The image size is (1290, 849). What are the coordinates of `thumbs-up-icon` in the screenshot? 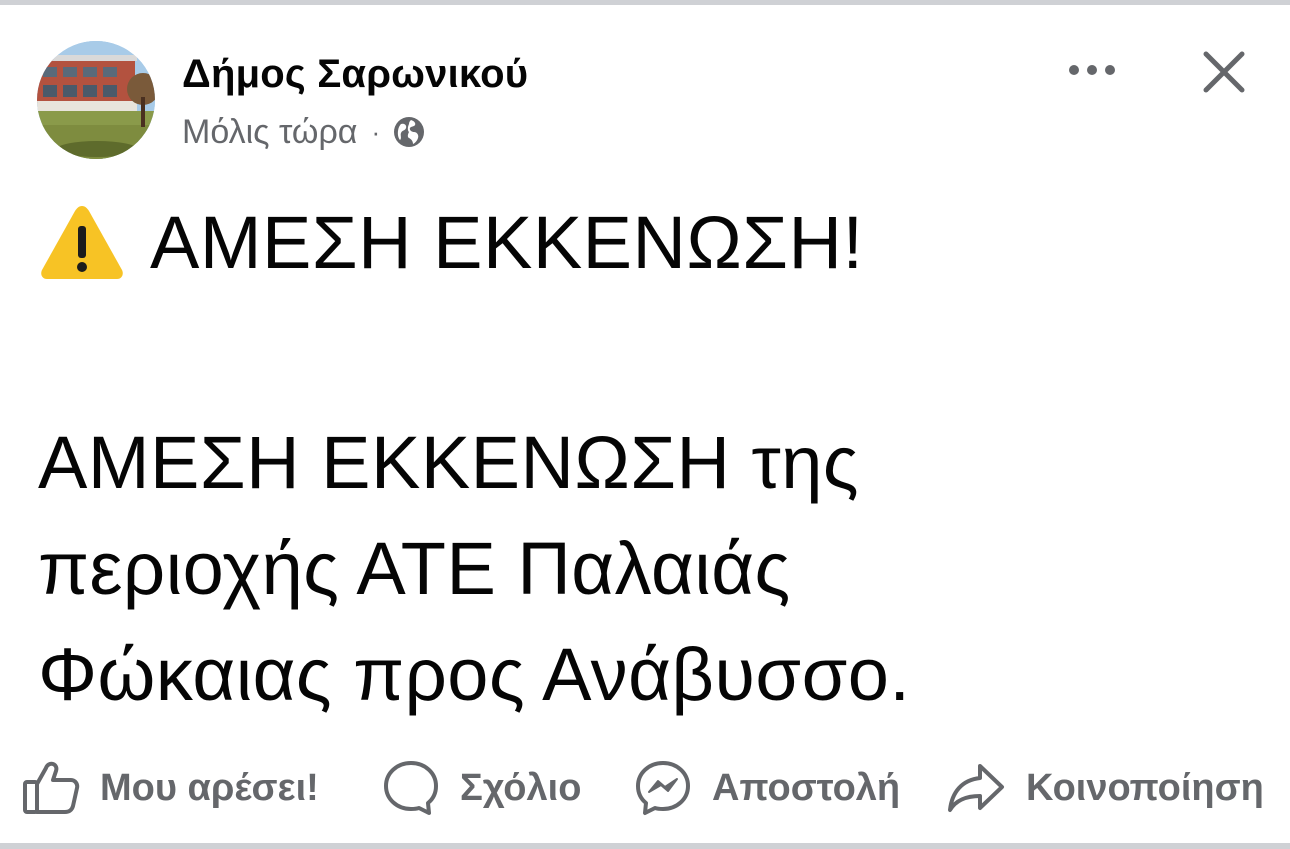 It's located at (51, 787).